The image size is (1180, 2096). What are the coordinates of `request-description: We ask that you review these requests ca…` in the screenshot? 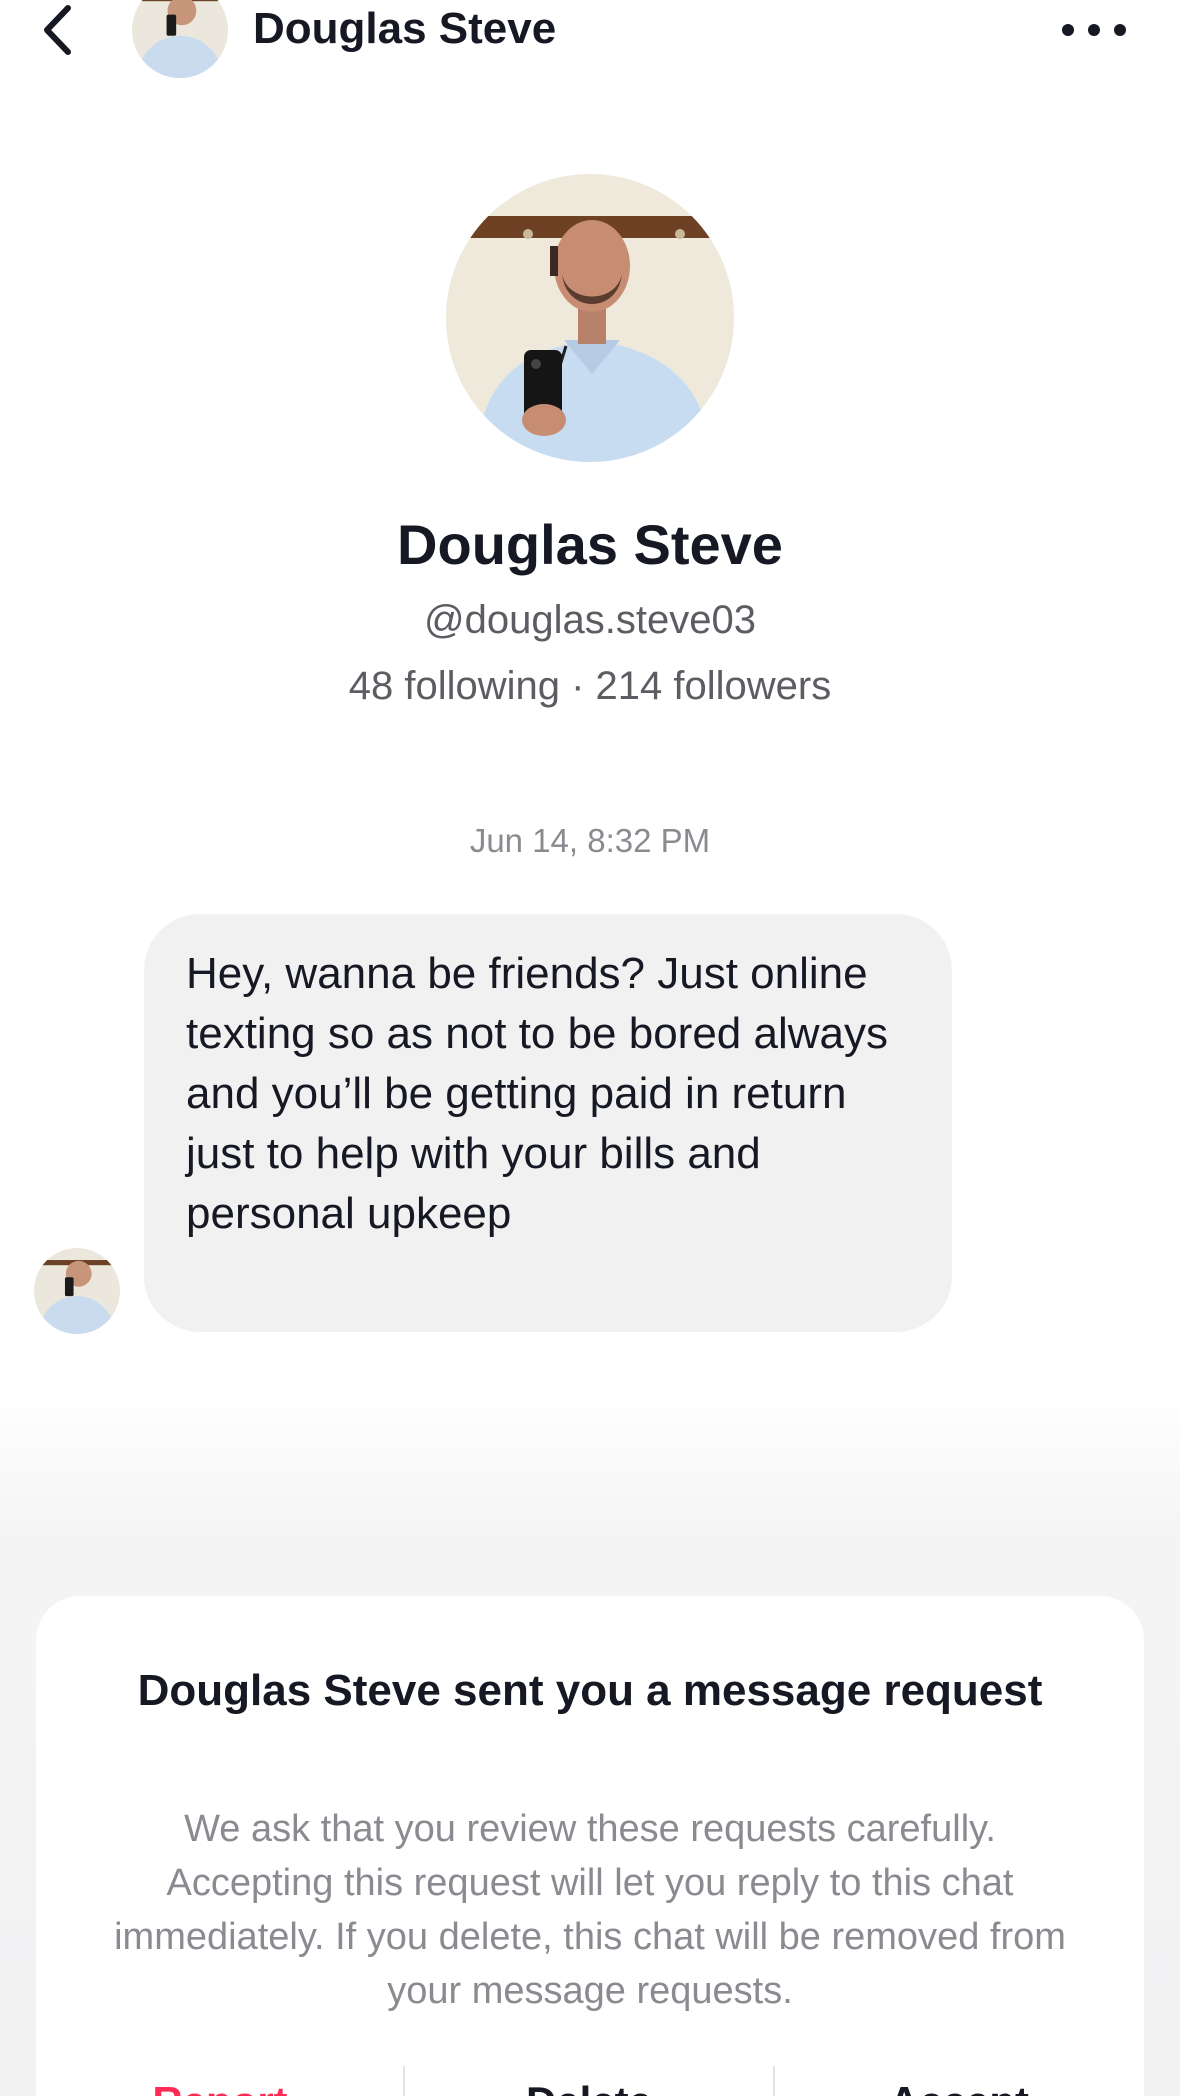 It's located at (590, 1910).